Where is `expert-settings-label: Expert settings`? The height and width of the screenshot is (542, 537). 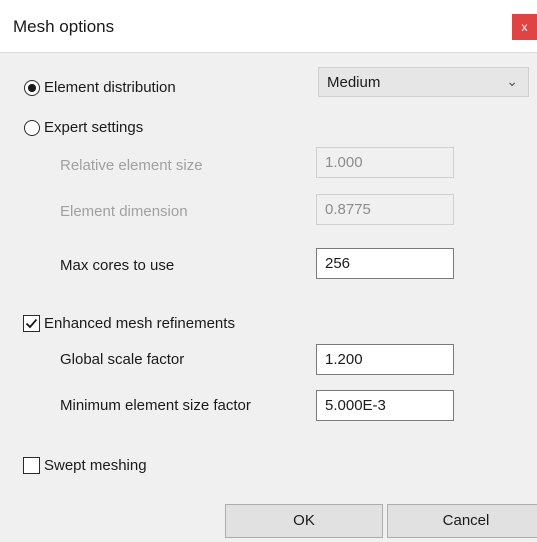
expert-settings-label: Expert settings is located at coordinates (94, 127).